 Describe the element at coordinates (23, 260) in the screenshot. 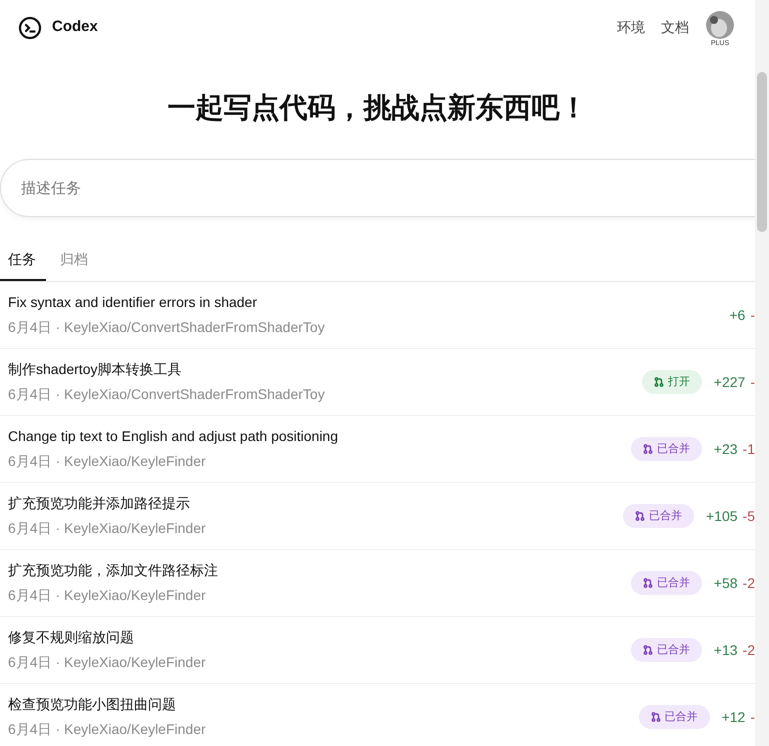

I see `tab: 任务` at that location.